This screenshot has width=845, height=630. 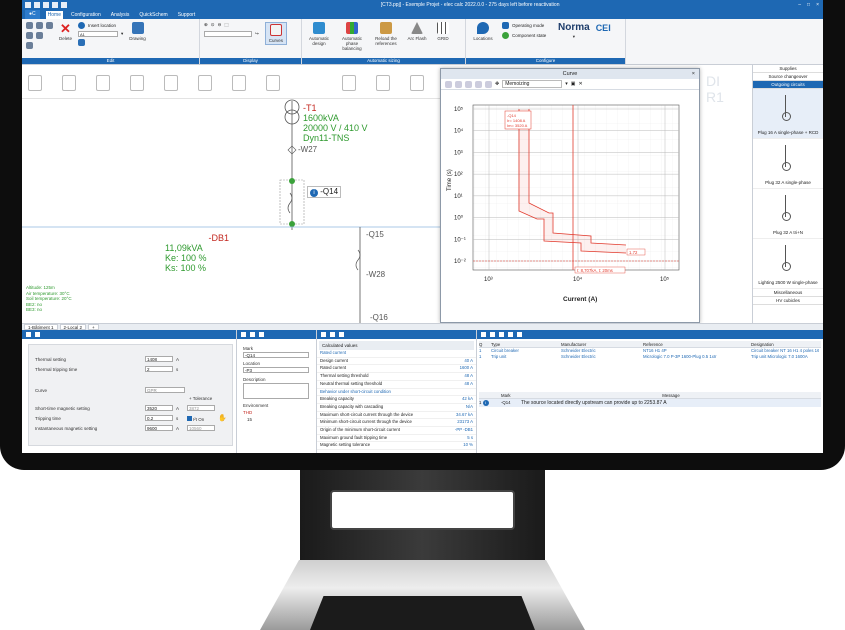 What do you see at coordinates (39, 35) in the screenshot?
I see `align-icon` at bounding box center [39, 35].